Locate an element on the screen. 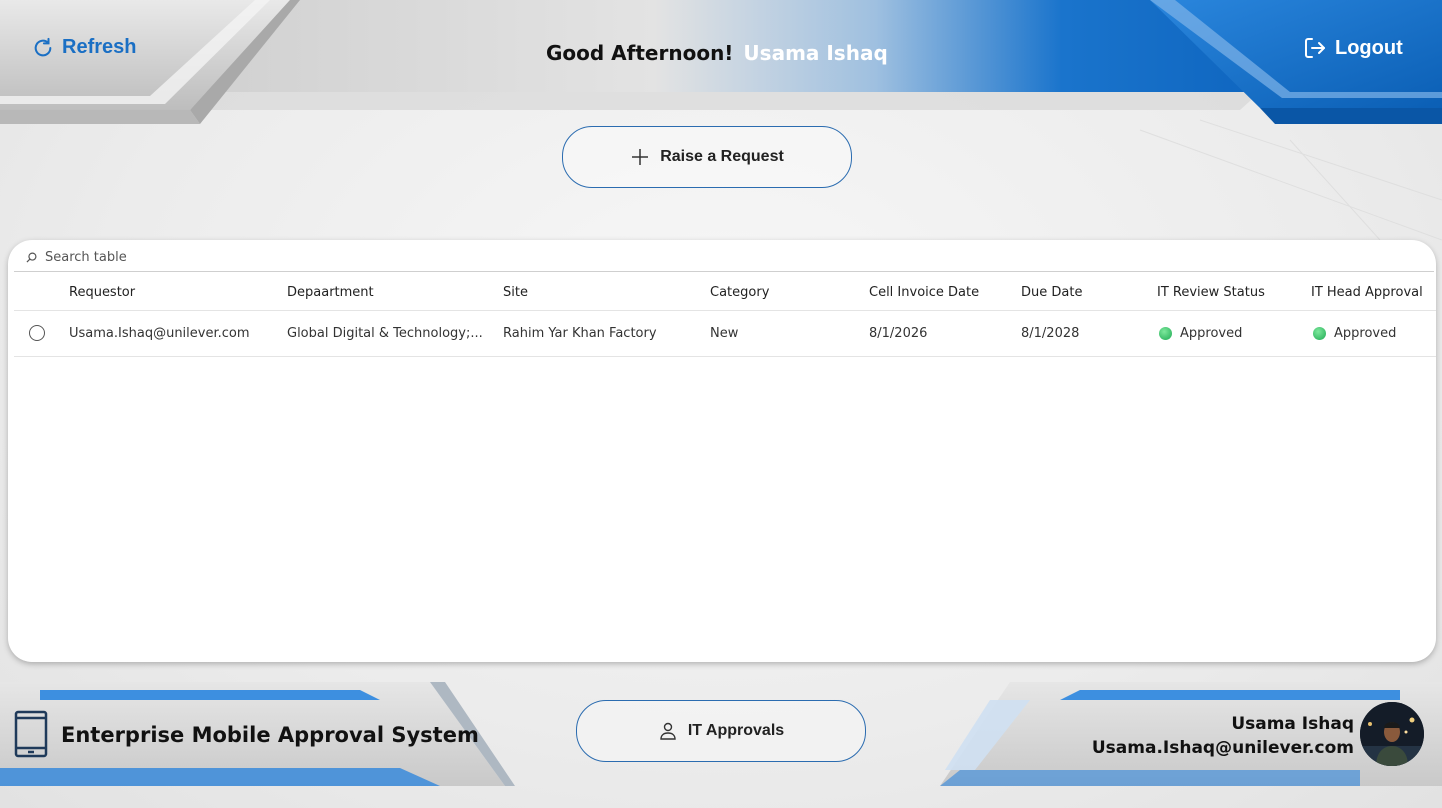 This screenshot has height=808, width=1442. tablet-icon is located at coordinates (31, 734).